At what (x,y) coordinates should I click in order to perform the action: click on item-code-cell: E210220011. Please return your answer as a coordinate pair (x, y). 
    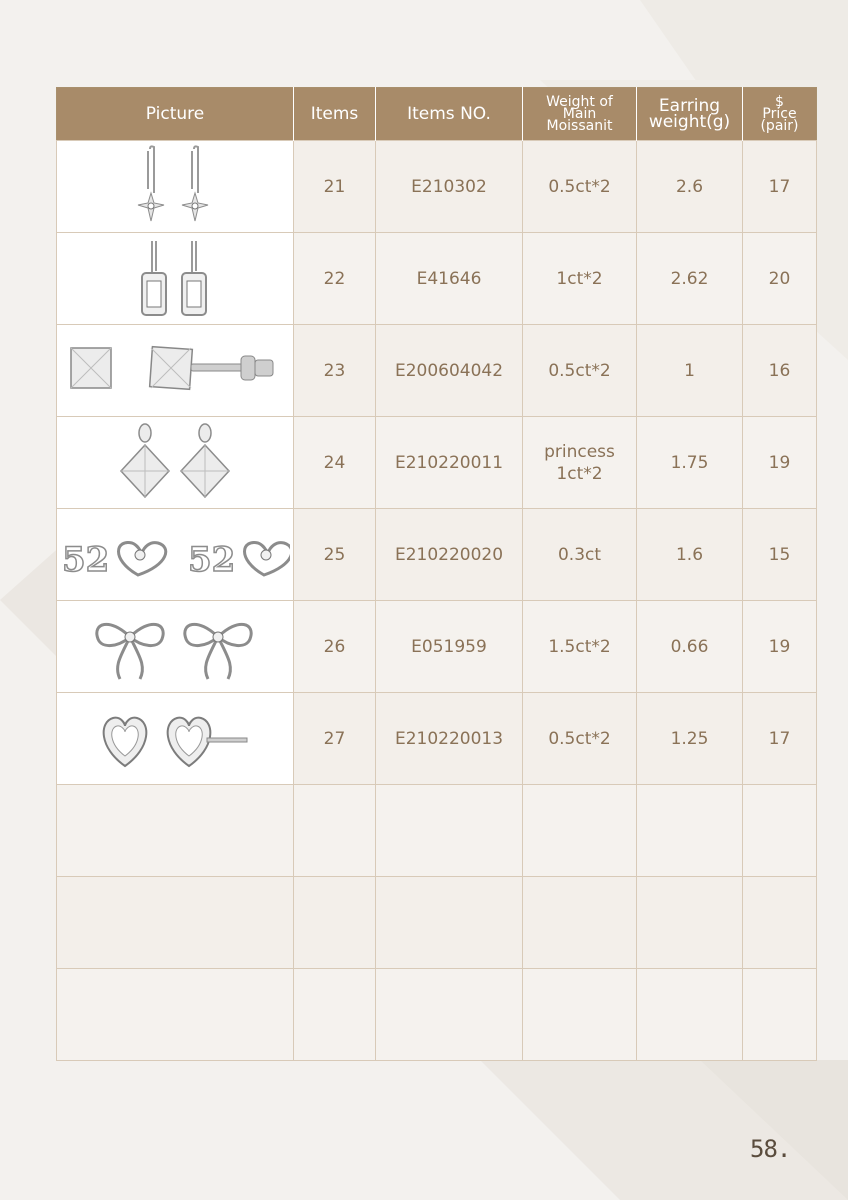
    Looking at the image, I should click on (449, 462).